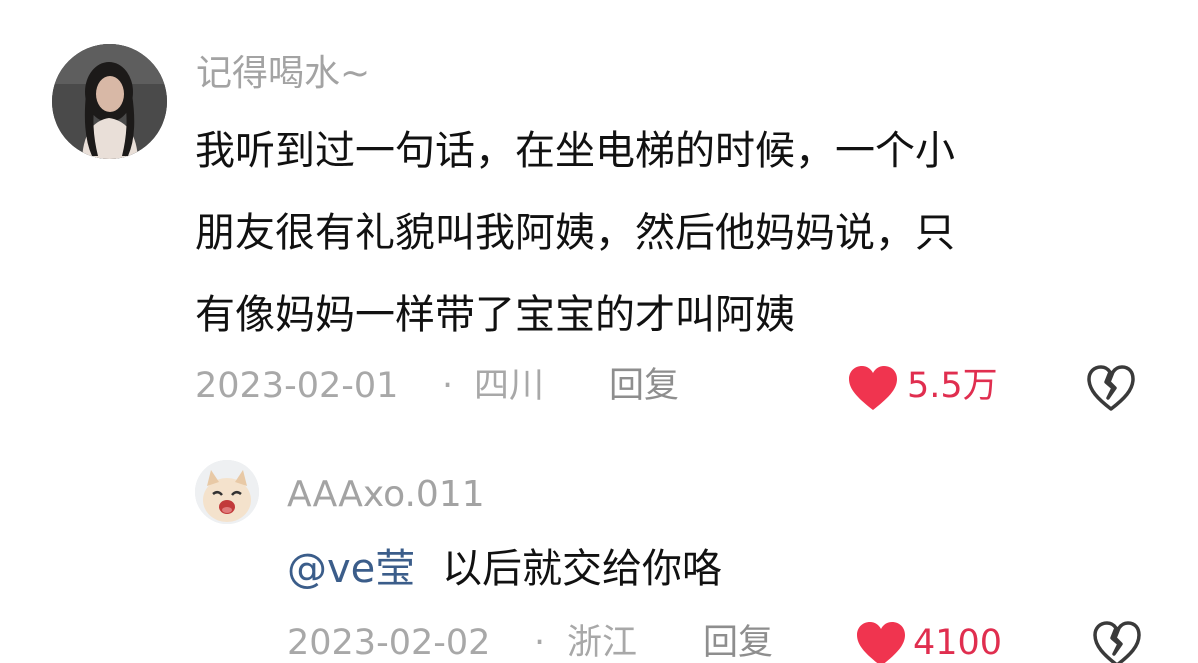 This screenshot has height=663, width=1198. I want to click on comment-text-line-3: 有像妈妈一样带了宝宝的才叫阿姨, so click(495, 315).